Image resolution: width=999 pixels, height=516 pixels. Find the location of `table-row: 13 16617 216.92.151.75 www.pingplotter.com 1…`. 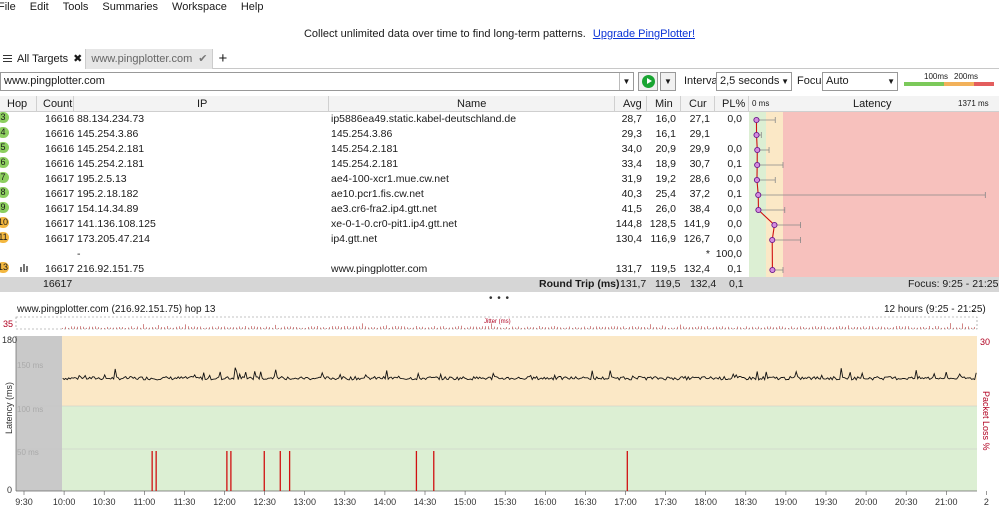

table-row: 13 16617 216.92.151.75 www.pingplotter.com 1… is located at coordinates (374, 269).